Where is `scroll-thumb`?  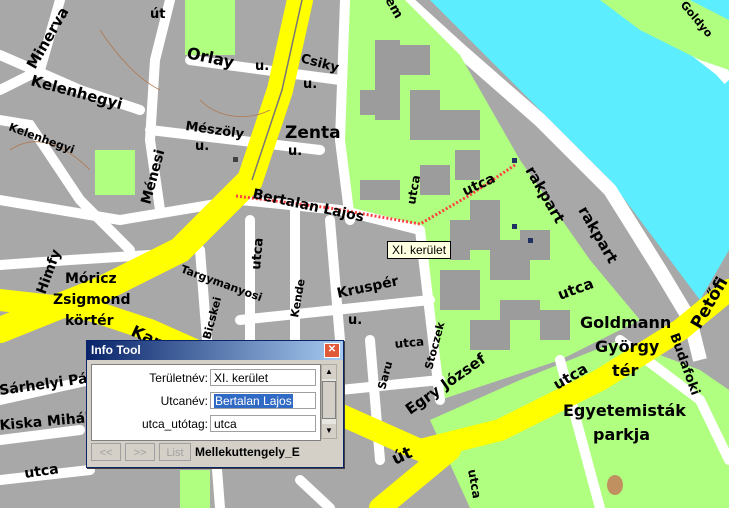
scroll-thumb is located at coordinates (329, 400).